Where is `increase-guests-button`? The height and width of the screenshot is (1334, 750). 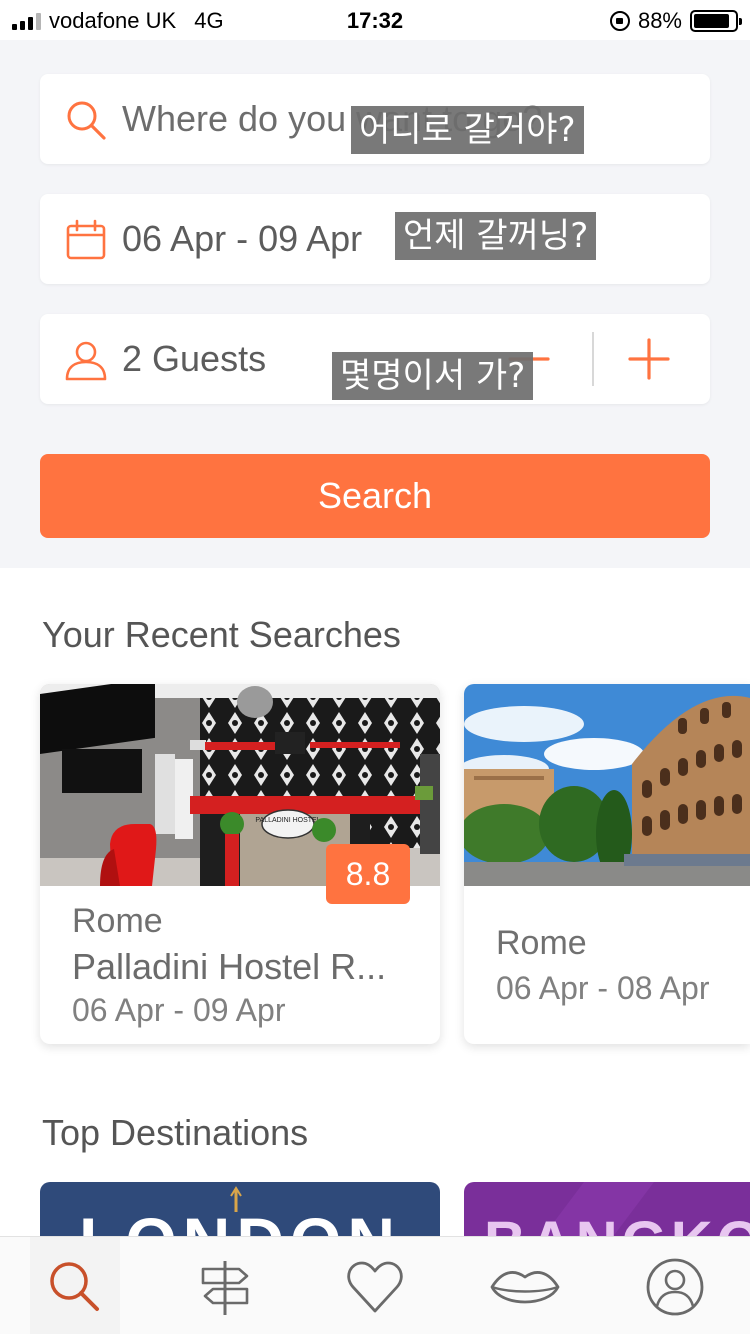
increase-guests-button is located at coordinates (649, 359).